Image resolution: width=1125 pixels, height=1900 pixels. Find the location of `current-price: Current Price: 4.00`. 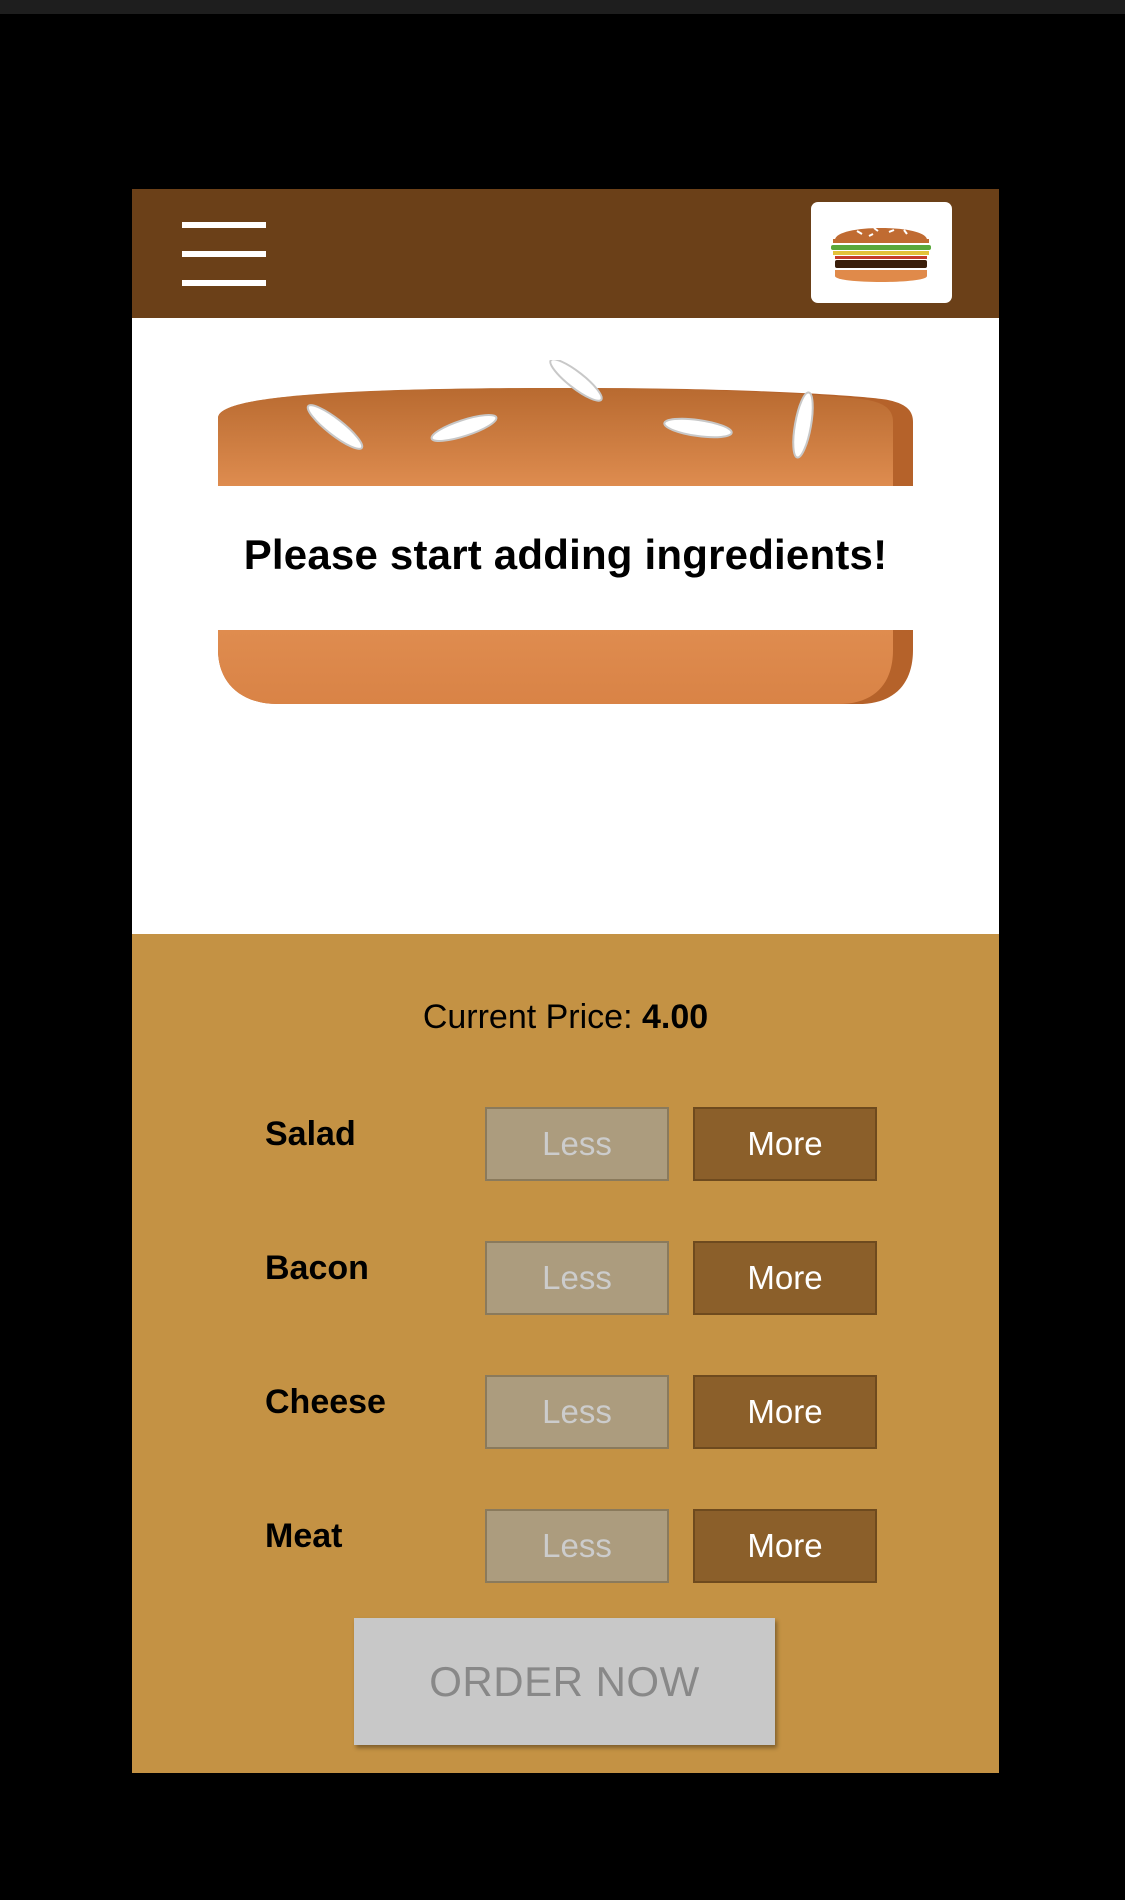

current-price: Current Price: 4.00 is located at coordinates (565, 1017).